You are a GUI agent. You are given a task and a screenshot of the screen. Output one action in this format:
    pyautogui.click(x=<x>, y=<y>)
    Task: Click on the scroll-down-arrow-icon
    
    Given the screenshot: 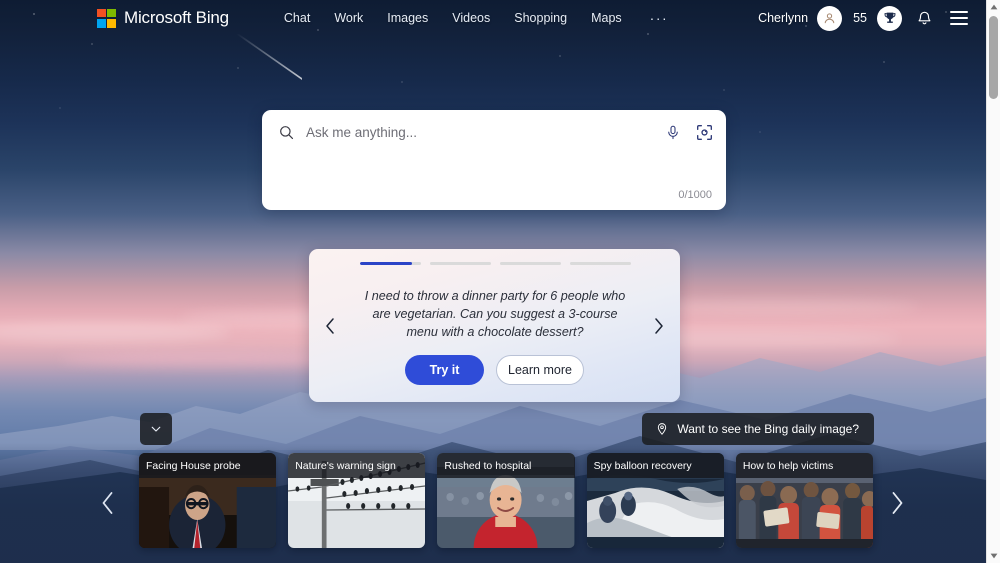 What is the action you would take?
    pyautogui.click(x=993, y=556)
    